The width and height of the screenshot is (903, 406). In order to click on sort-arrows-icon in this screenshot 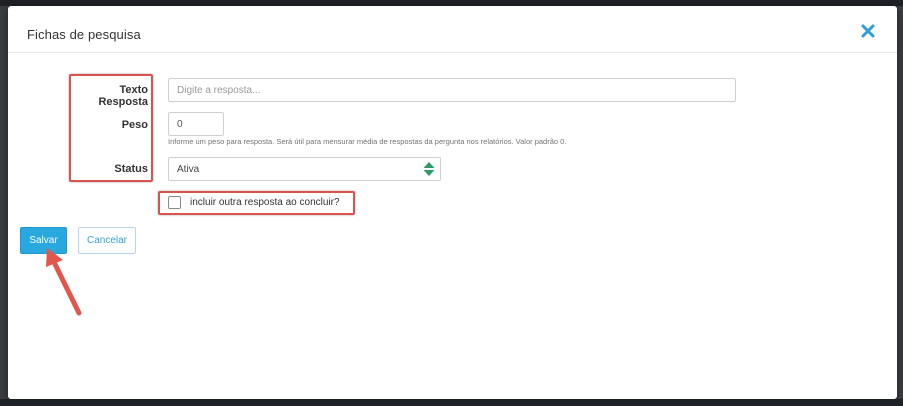, I will do `click(429, 169)`.